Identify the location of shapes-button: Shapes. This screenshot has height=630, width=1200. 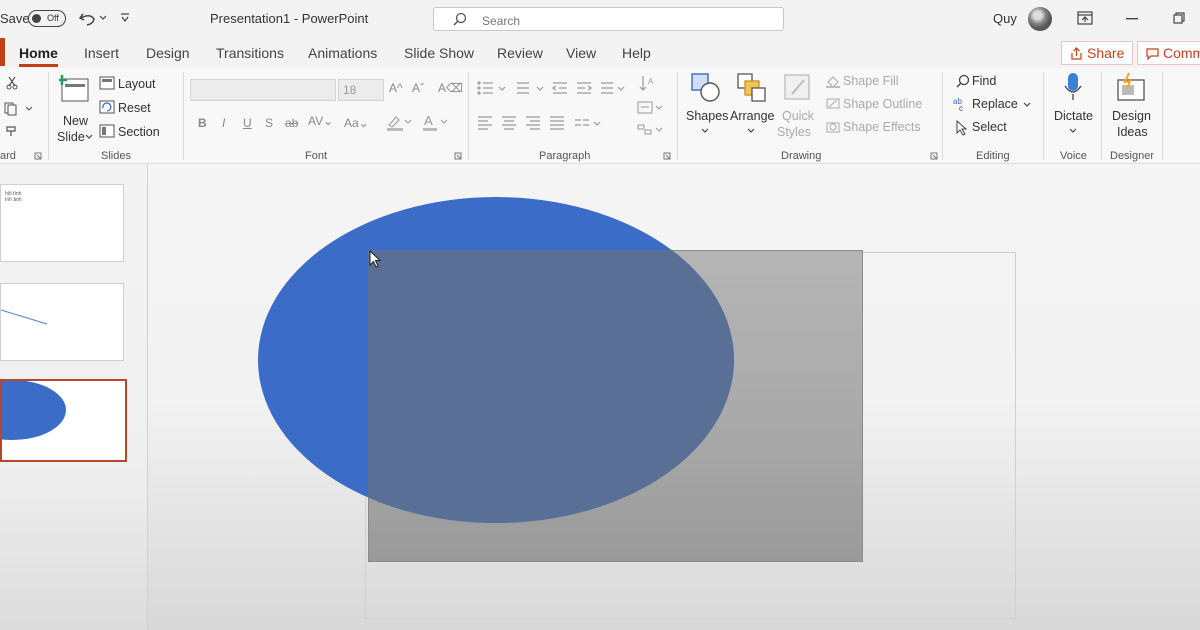
(707, 116).